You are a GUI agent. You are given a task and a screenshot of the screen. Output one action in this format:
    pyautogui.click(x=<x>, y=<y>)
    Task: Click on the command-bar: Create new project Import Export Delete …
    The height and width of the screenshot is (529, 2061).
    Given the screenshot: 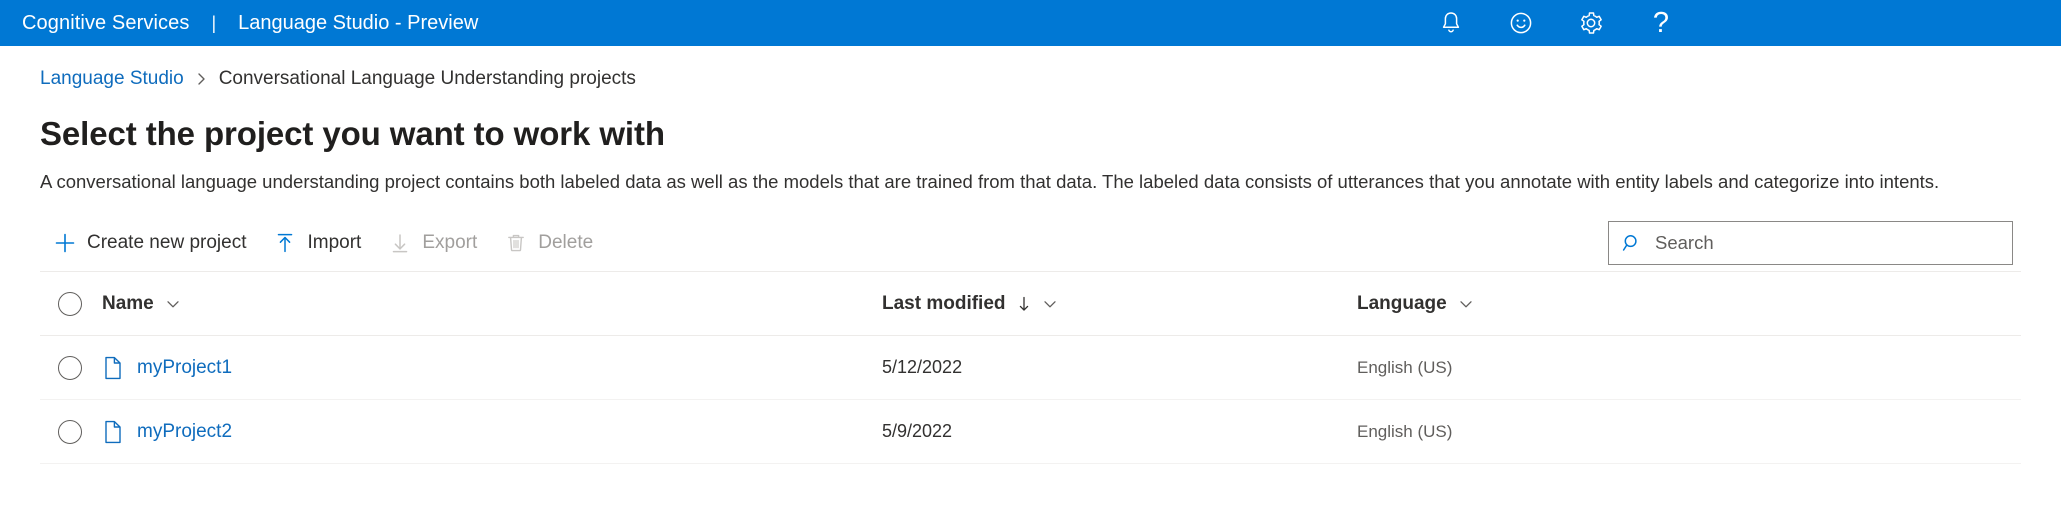 What is the action you would take?
    pyautogui.click(x=1030, y=244)
    